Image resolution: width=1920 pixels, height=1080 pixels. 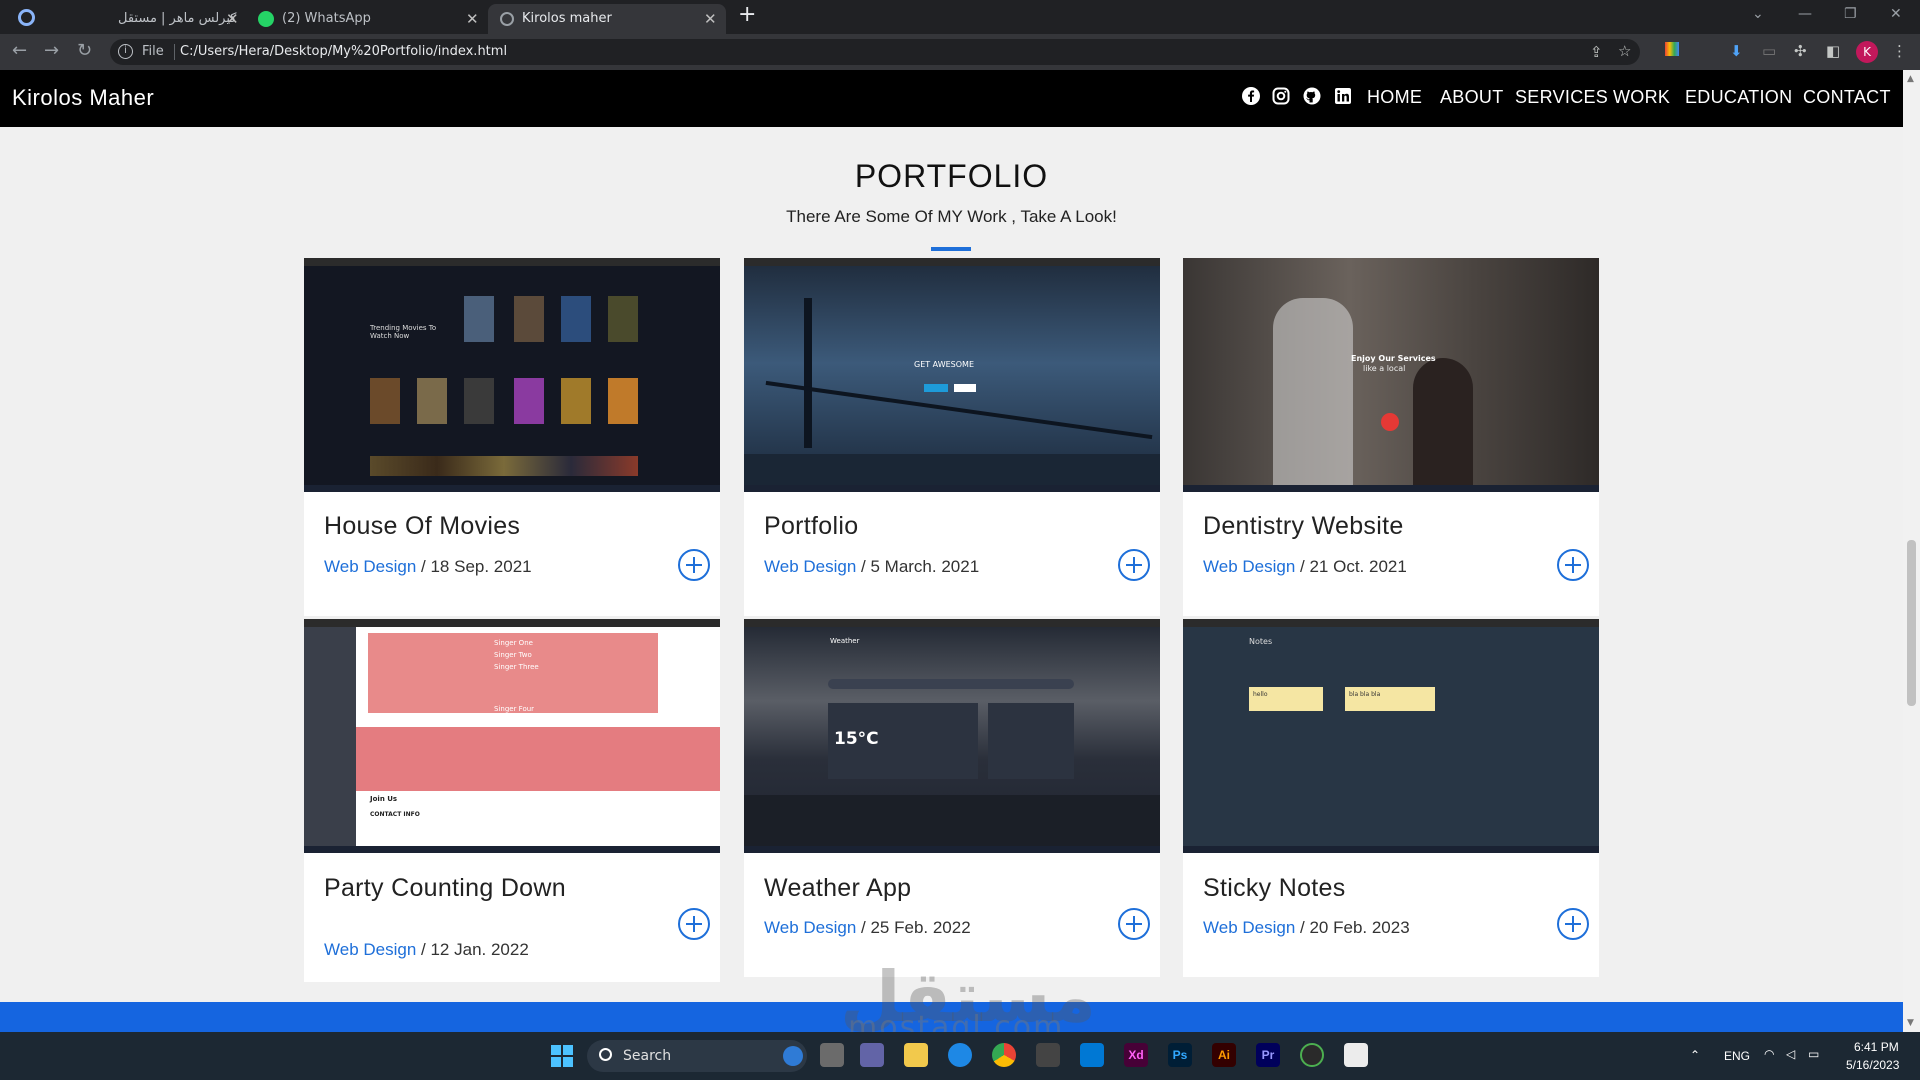 What do you see at coordinates (179, 19) in the screenshot?
I see `tab-mostaql: كيرلس ماهر | مستقل ✕` at bounding box center [179, 19].